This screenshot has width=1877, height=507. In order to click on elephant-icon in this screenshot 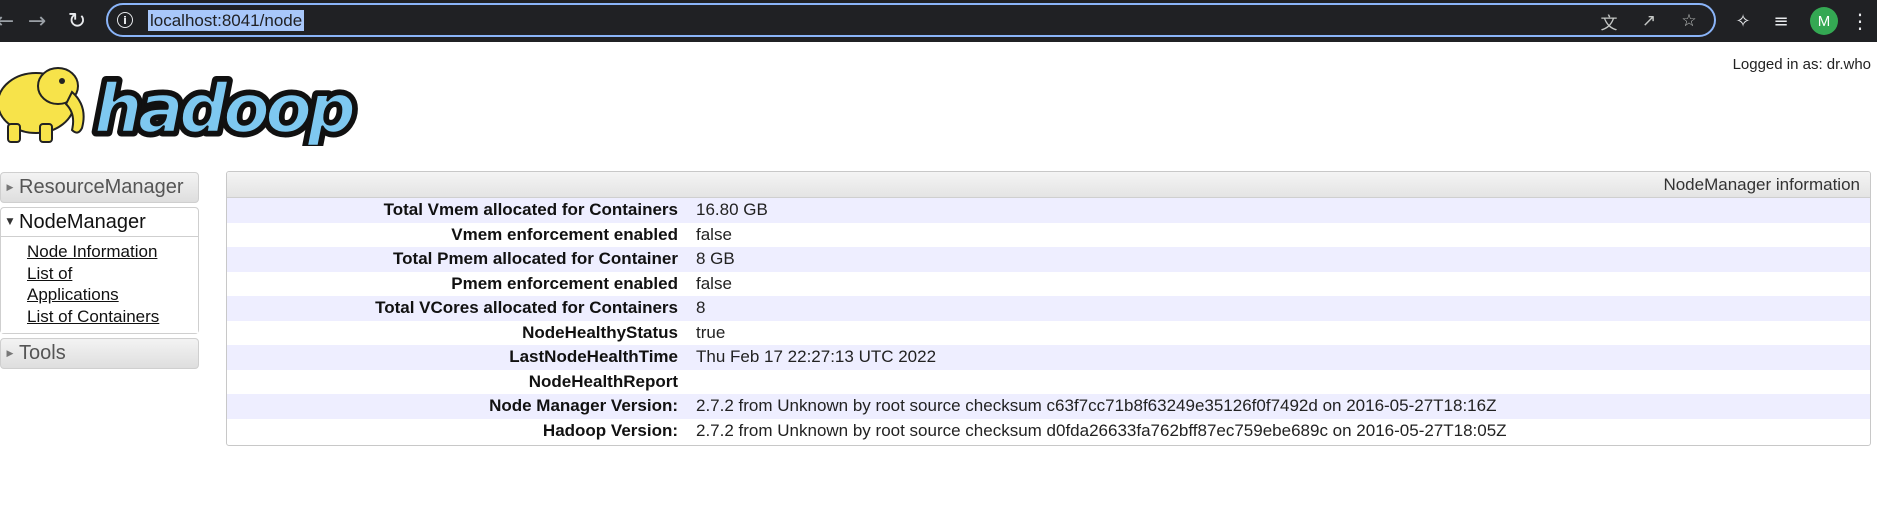, I will do `click(42, 105)`.